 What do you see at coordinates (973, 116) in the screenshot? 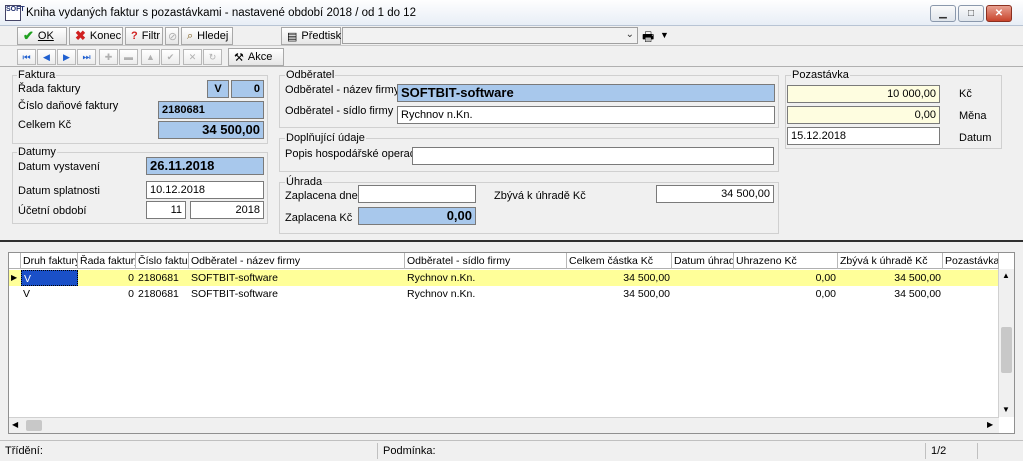
I see `pozastavka-mena-label: Měna` at bounding box center [973, 116].